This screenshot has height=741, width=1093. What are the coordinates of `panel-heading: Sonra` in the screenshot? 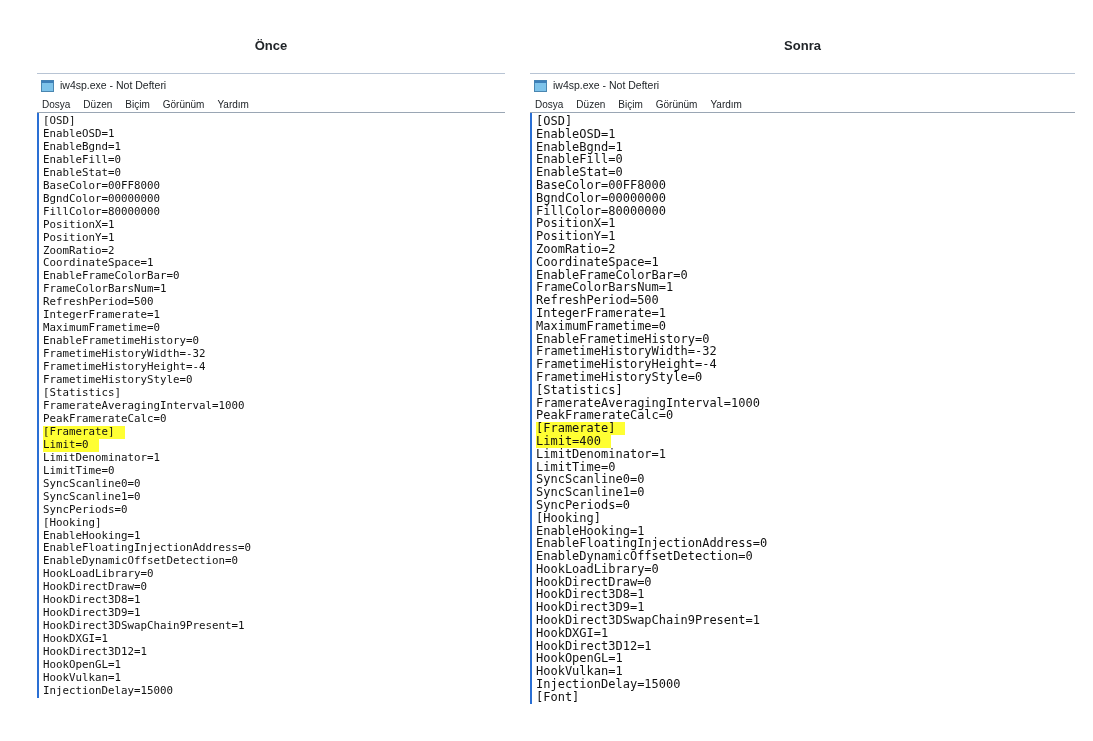 It's located at (802, 46).